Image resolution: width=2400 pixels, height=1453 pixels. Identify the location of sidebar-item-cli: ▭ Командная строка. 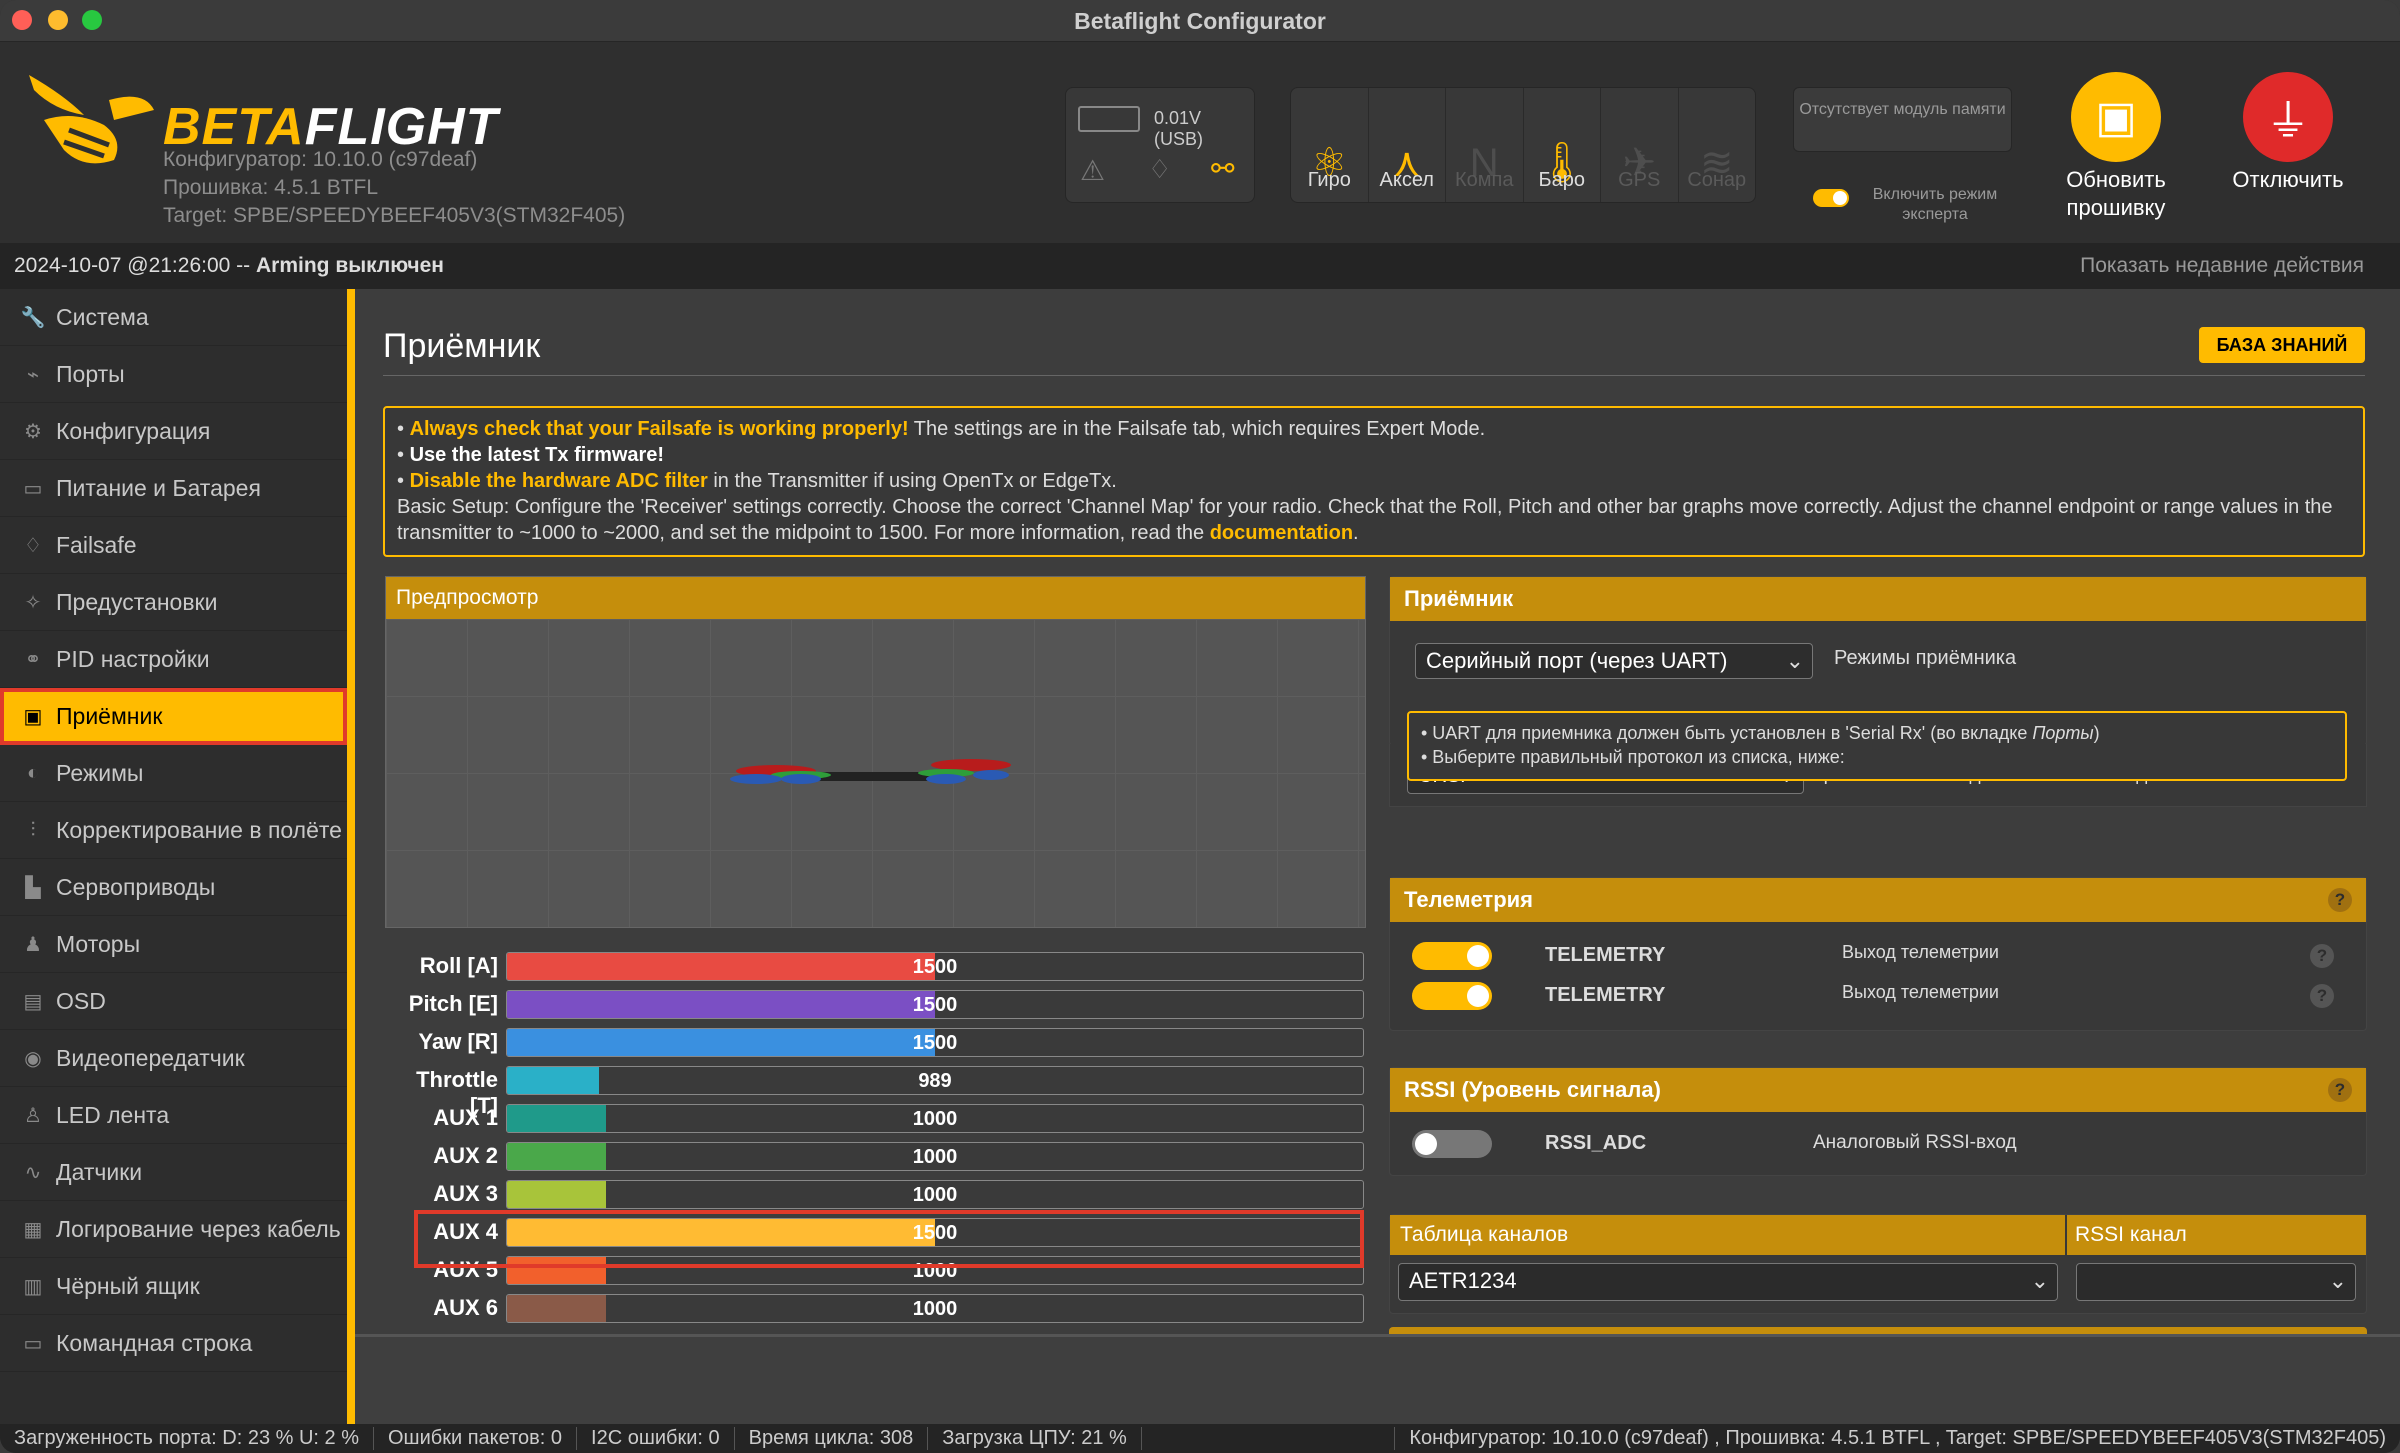
(173, 1343).